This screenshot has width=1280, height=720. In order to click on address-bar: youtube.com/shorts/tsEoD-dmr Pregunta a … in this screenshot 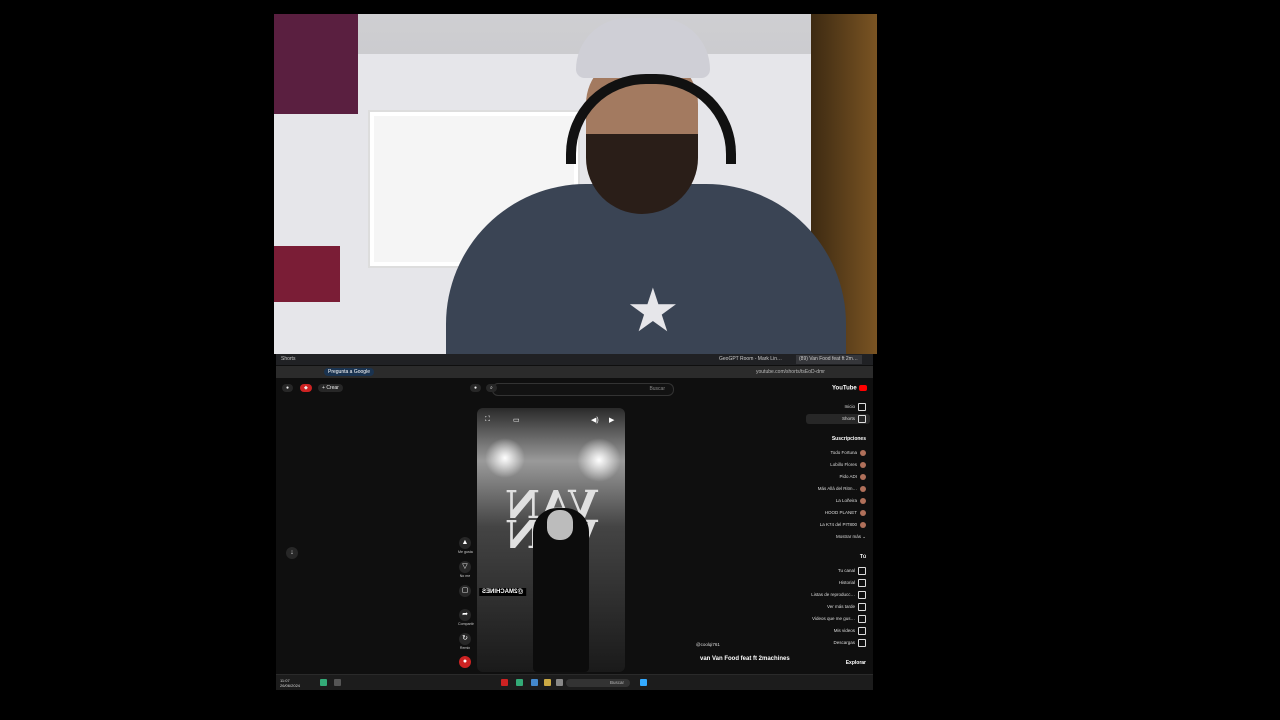, I will do `click(574, 372)`.